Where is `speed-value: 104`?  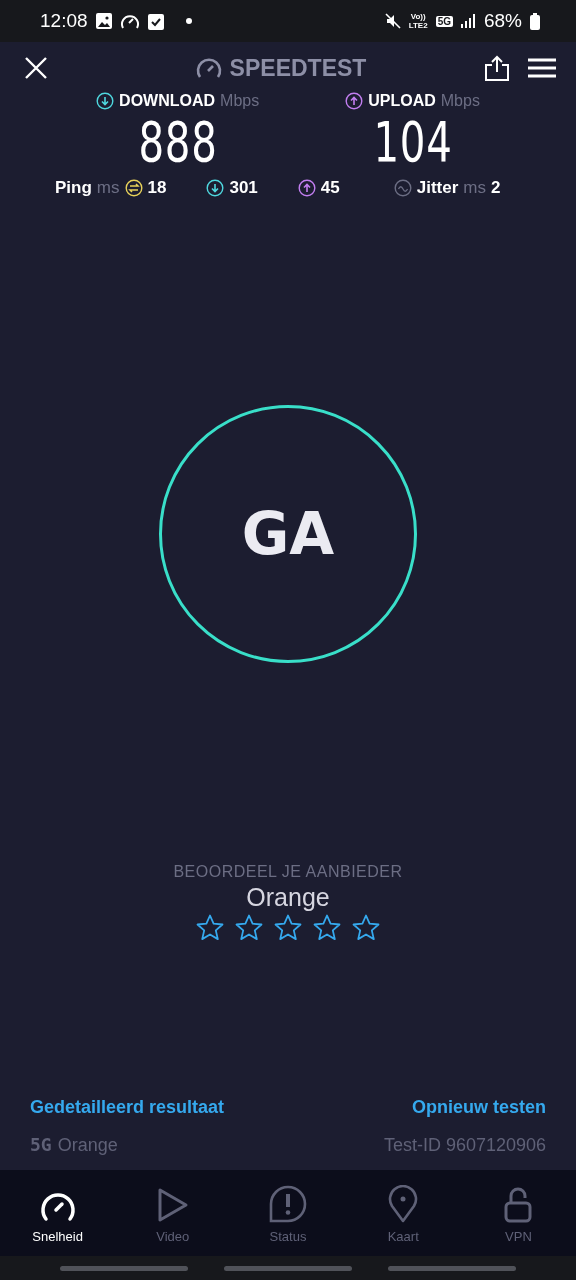 speed-value: 104 is located at coordinates (413, 142).